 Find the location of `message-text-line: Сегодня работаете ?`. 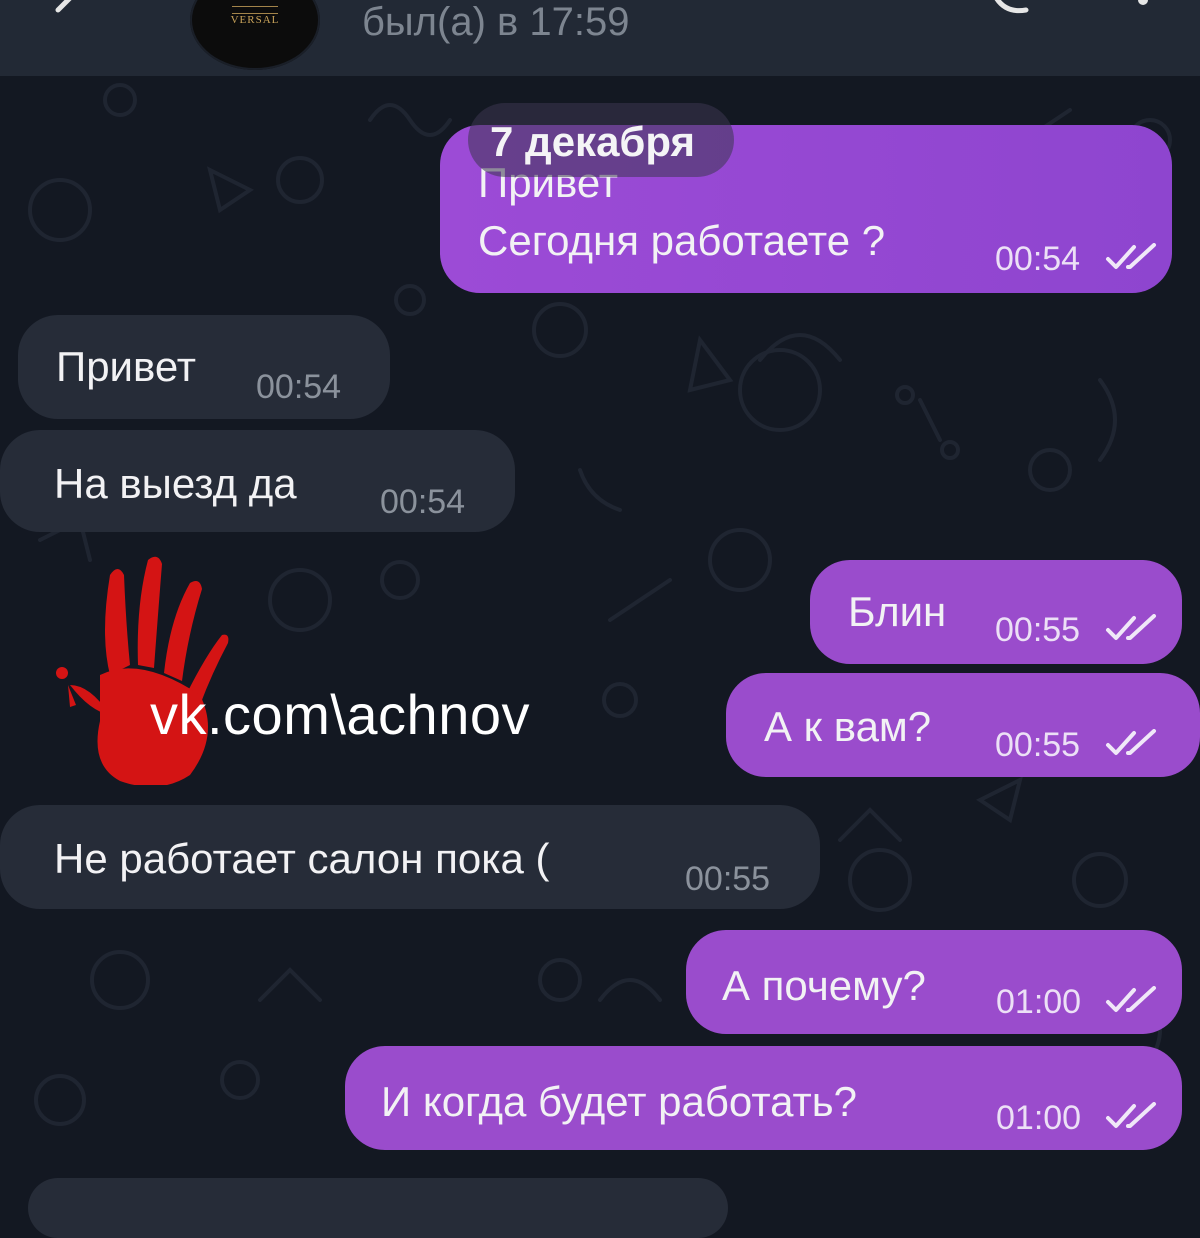

message-text-line: Сегодня работаете ? is located at coordinates (682, 240).